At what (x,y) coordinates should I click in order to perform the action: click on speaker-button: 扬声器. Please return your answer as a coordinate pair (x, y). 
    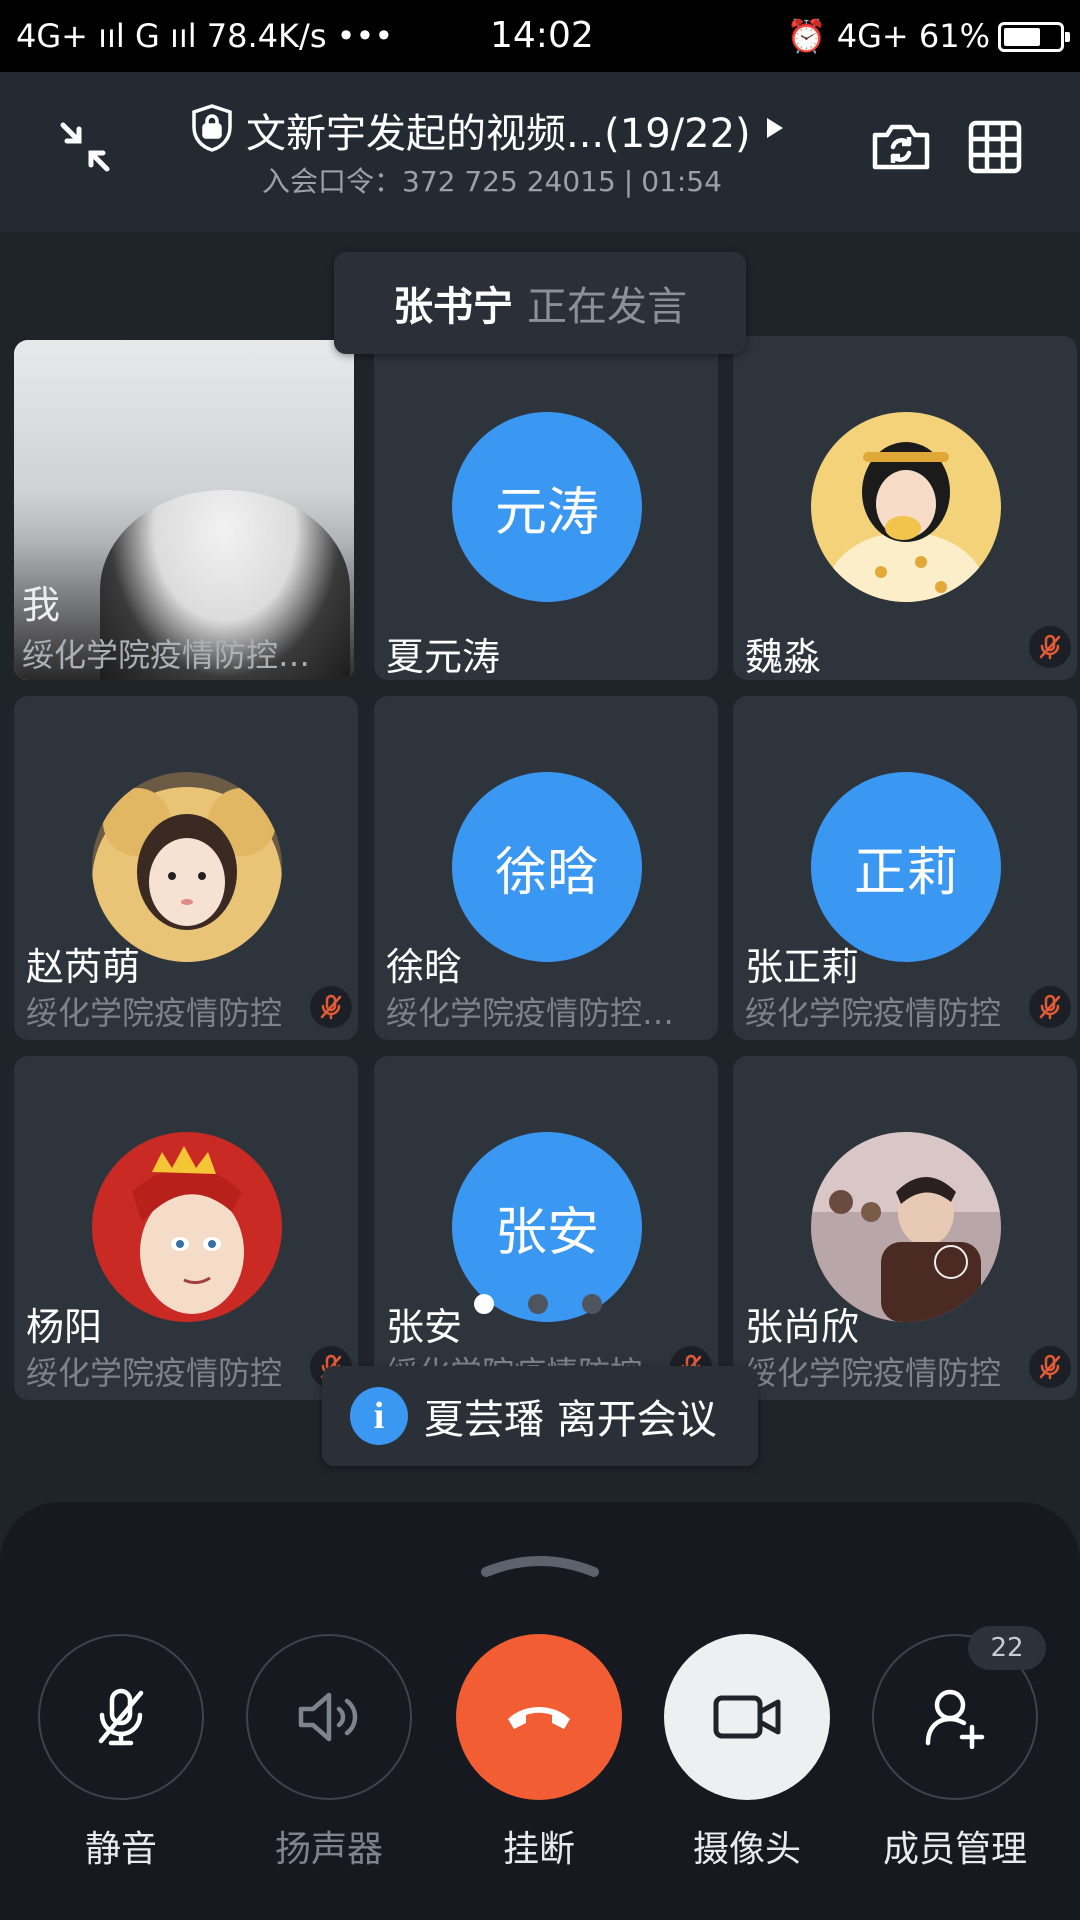
    Looking at the image, I should click on (329, 1753).